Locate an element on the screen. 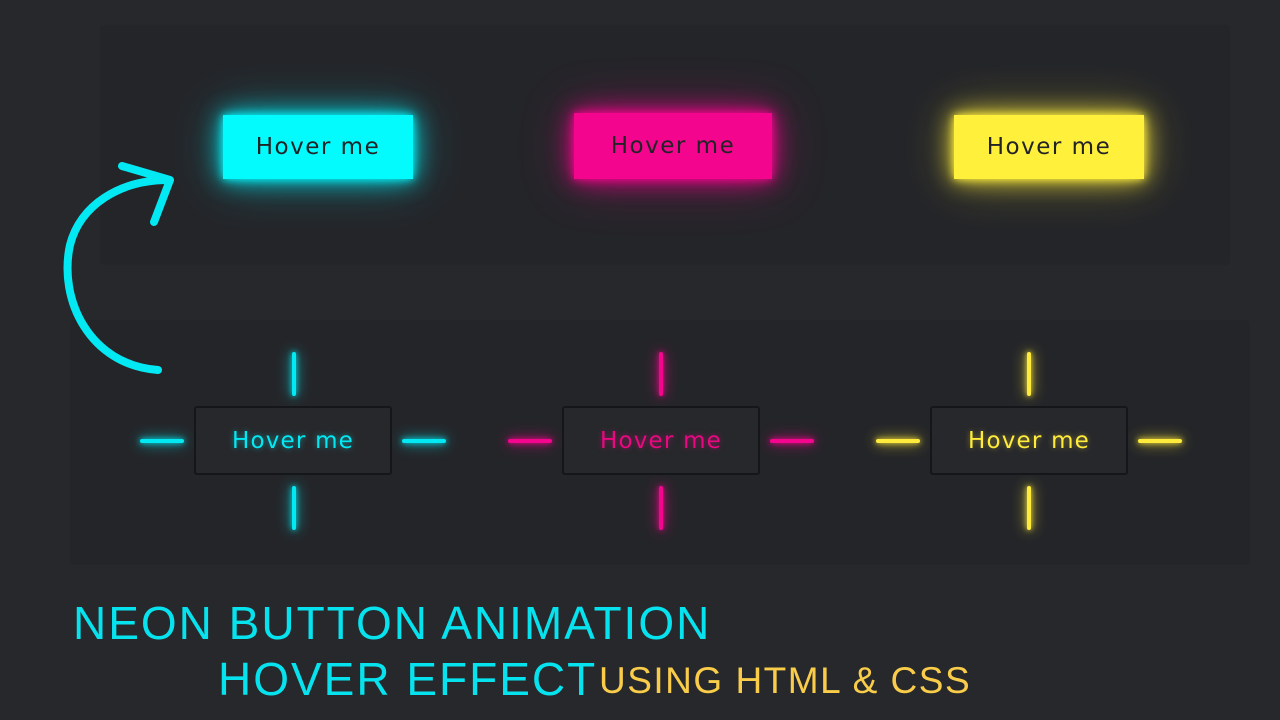 The height and width of the screenshot is (720, 1280). cyan-neon-button-hovered: Hover me is located at coordinates (318, 147).